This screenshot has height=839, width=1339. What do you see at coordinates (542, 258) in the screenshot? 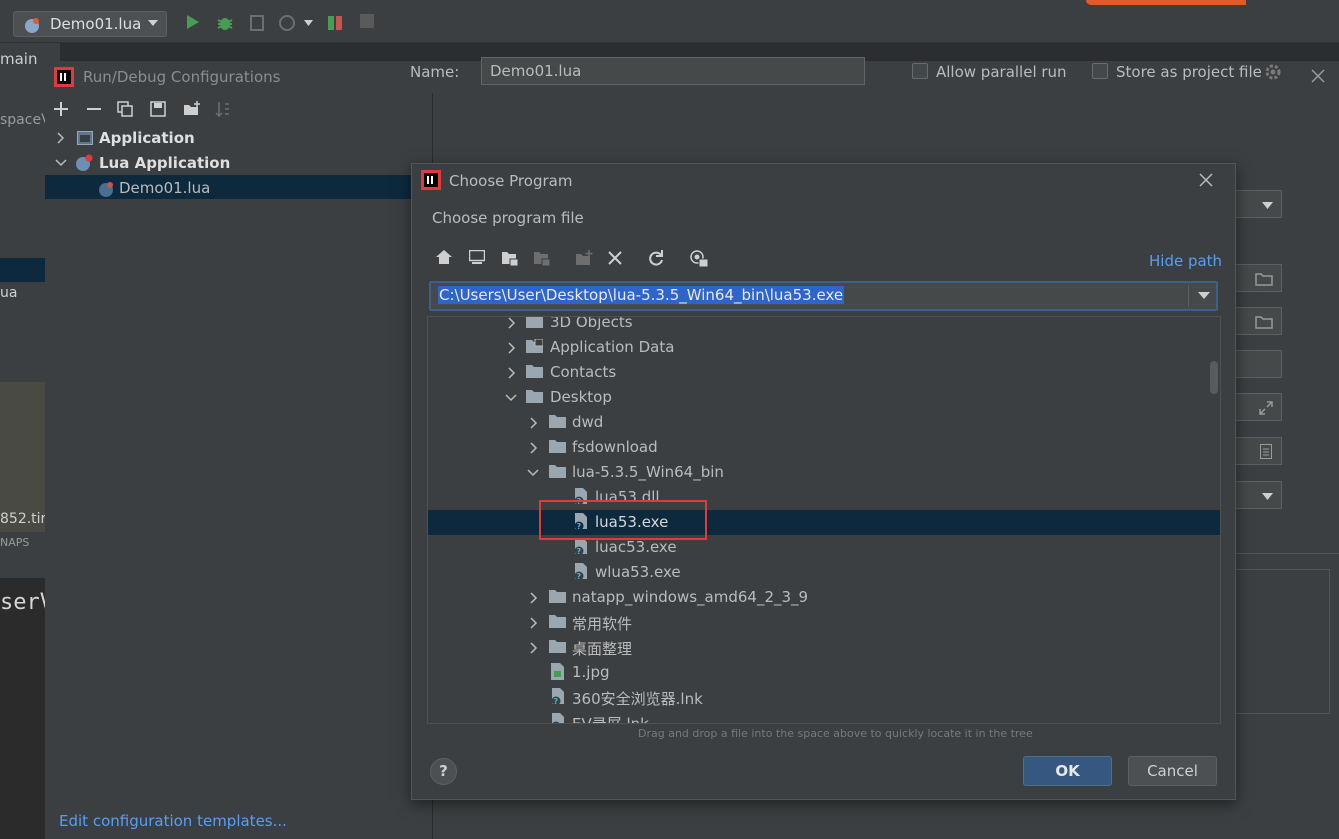
I see `module-folder-icon` at bounding box center [542, 258].